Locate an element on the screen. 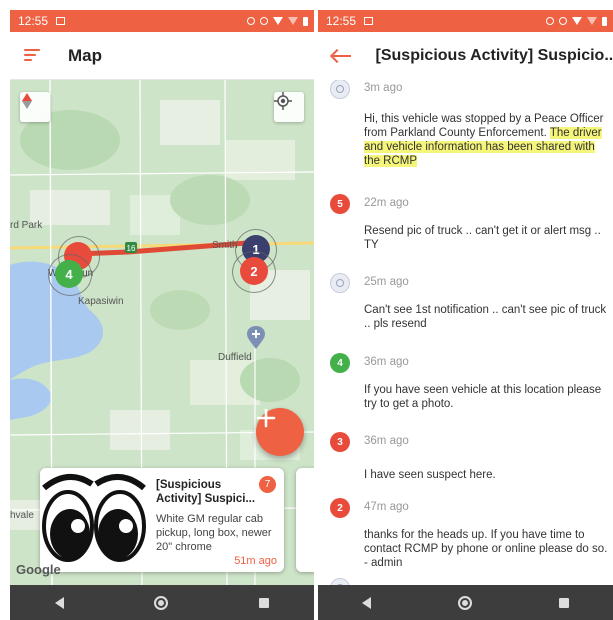 The height and width of the screenshot is (620, 613). map-label-duffield: Duffield is located at coordinates (235, 357).